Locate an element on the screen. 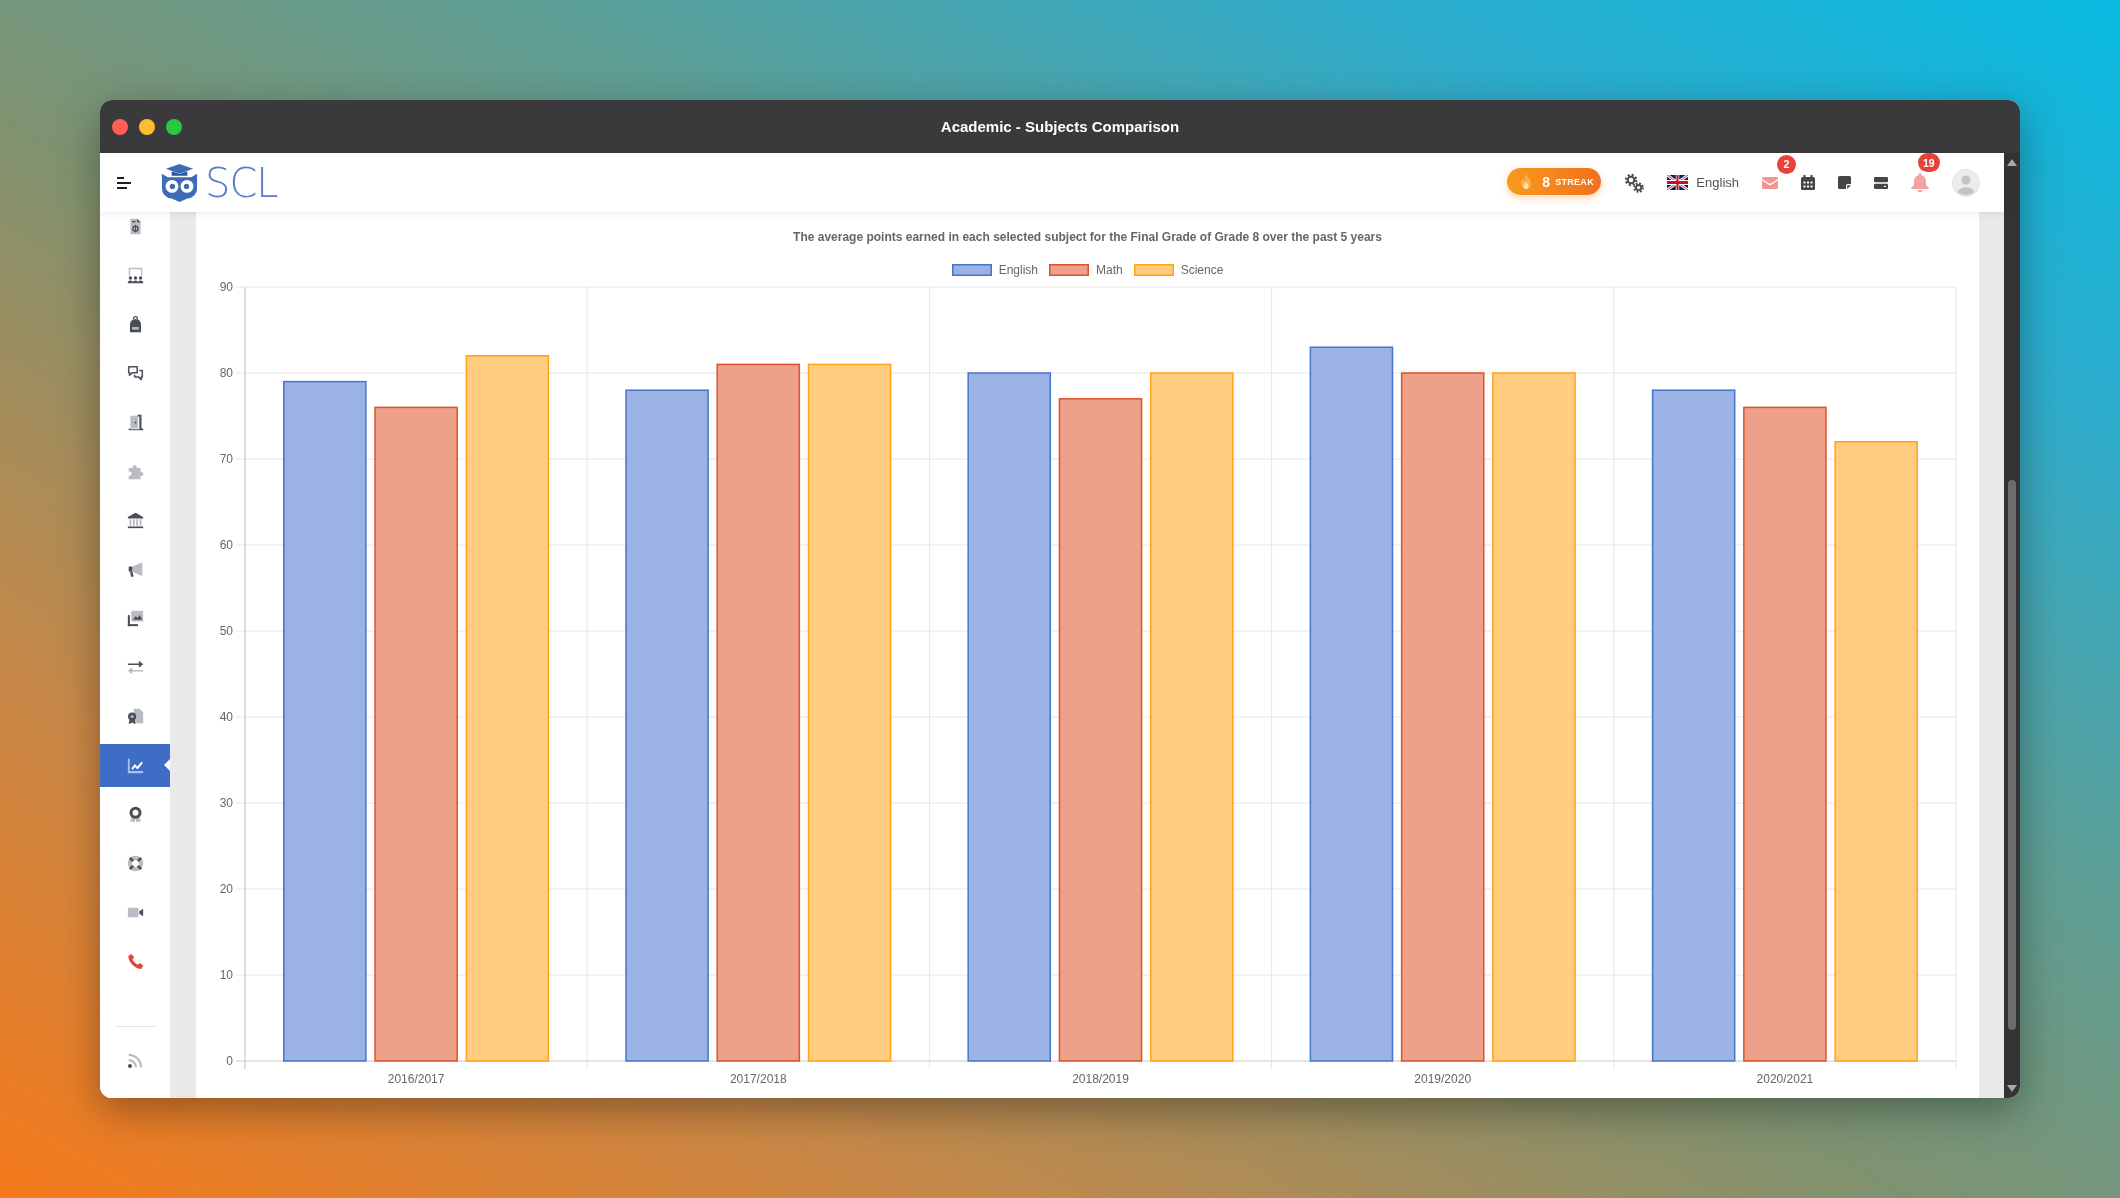 The width and height of the screenshot is (2120, 1198). x-axis-label: 2018/2019 is located at coordinates (1100, 1079).